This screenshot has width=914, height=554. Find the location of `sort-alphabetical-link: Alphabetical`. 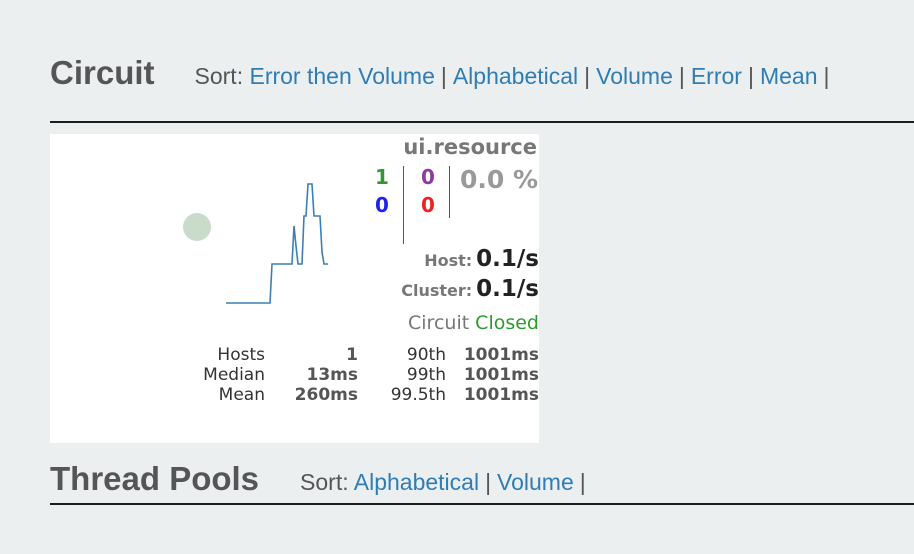

sort-alphabetical-link: Alphabetical is located at coordinates (515, 76).